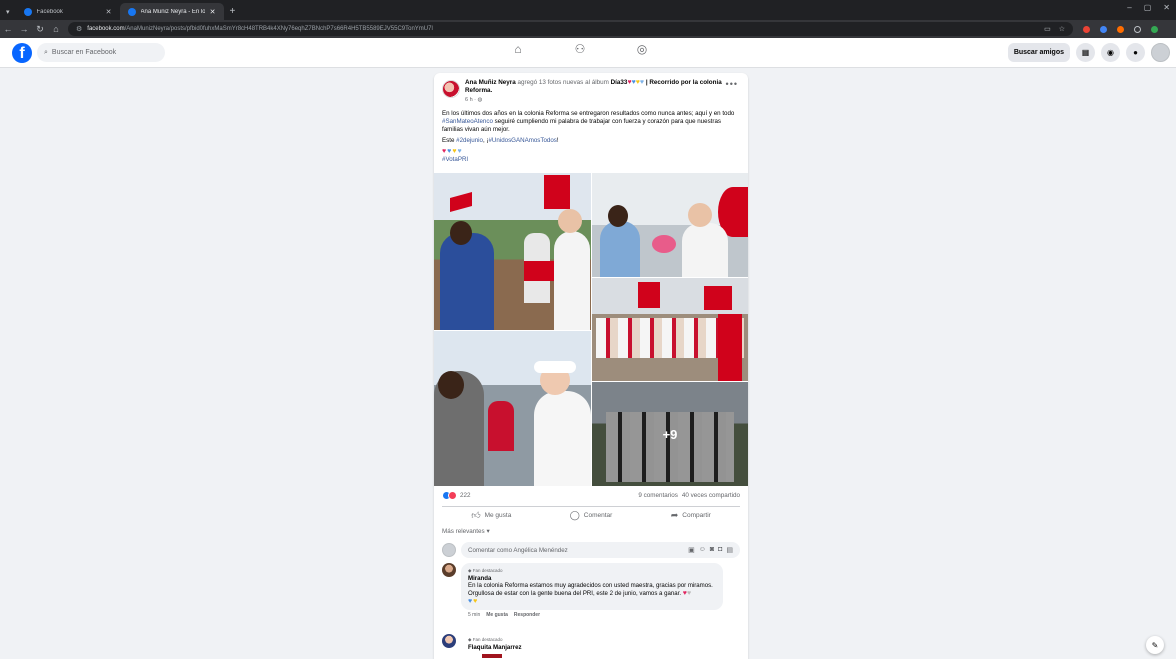 The height and width of the screenshot is (659, 1176). What do you see at coordinates (451, 89) in the screenshot?
I see `author-avatar` at bounding box center [451, 89].